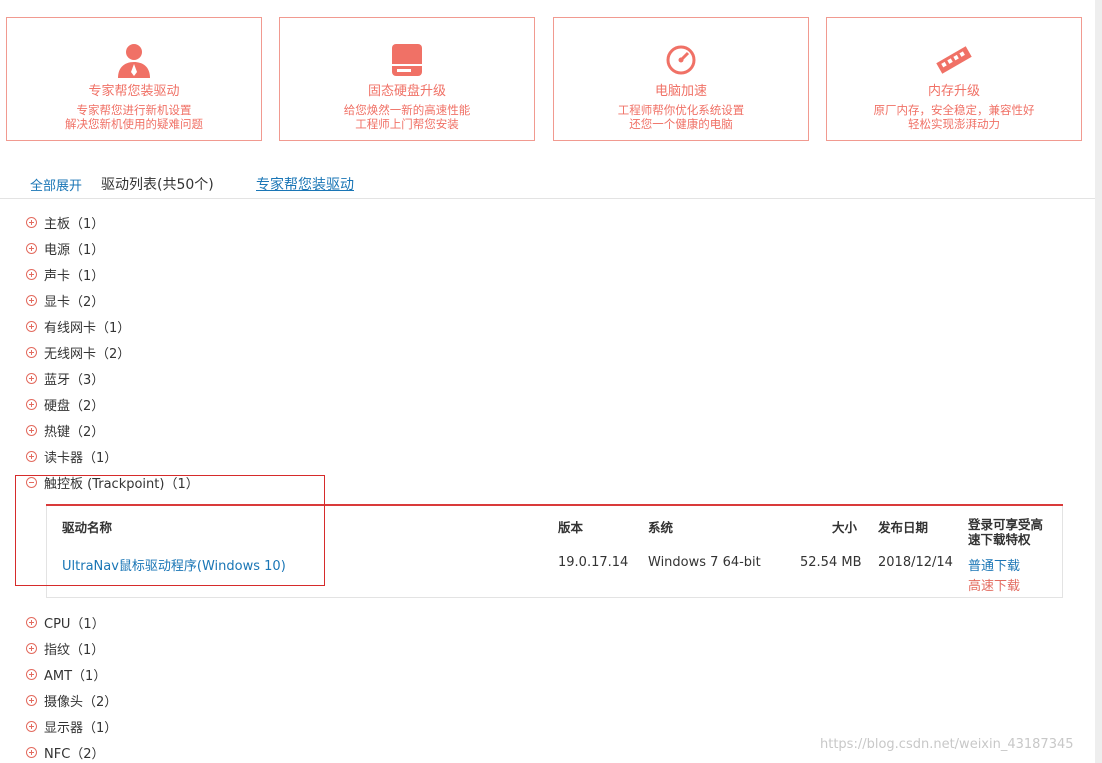 The height and width of the screenshot is (763, 1102). What do you see at coordinates (1098, 381) in the screenshot?
I see `scrollbar-track` at bounding box center [1098, 381].